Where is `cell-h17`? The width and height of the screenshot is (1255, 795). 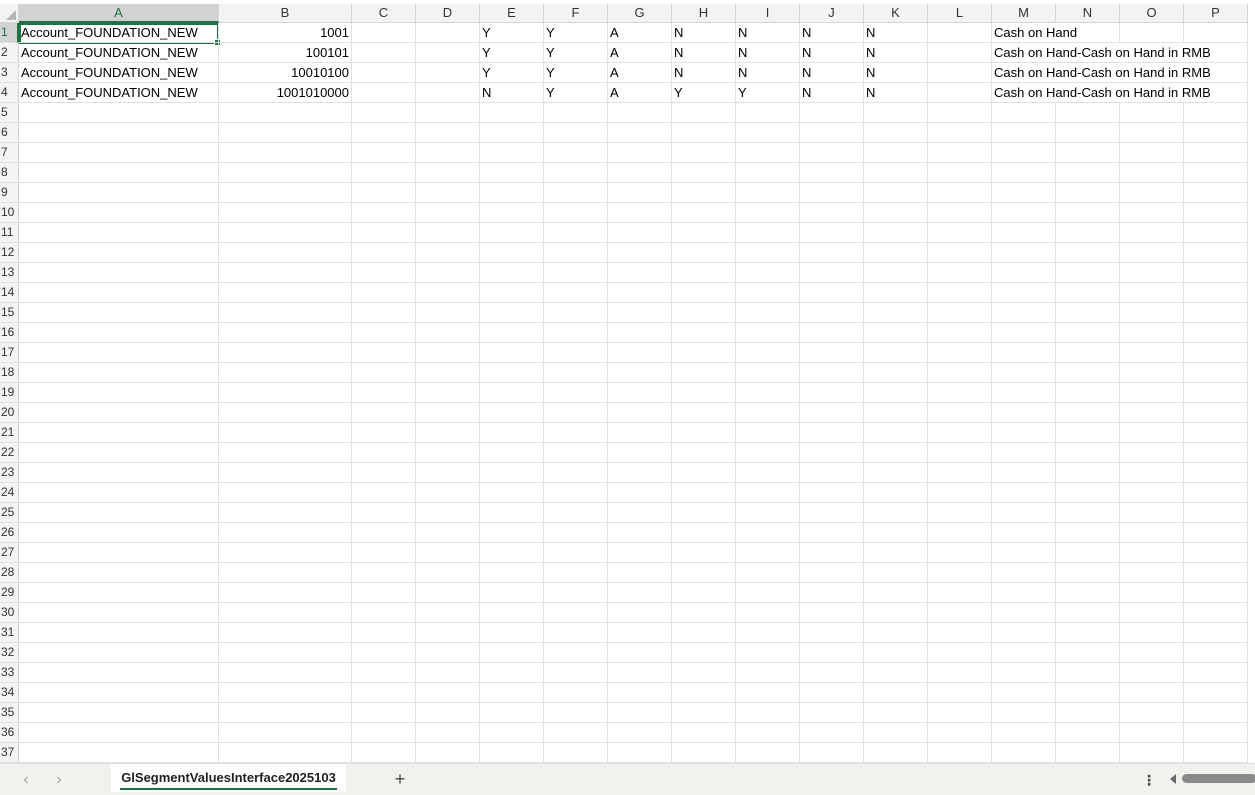
cell-h17 is located at coordinates (704, 353).